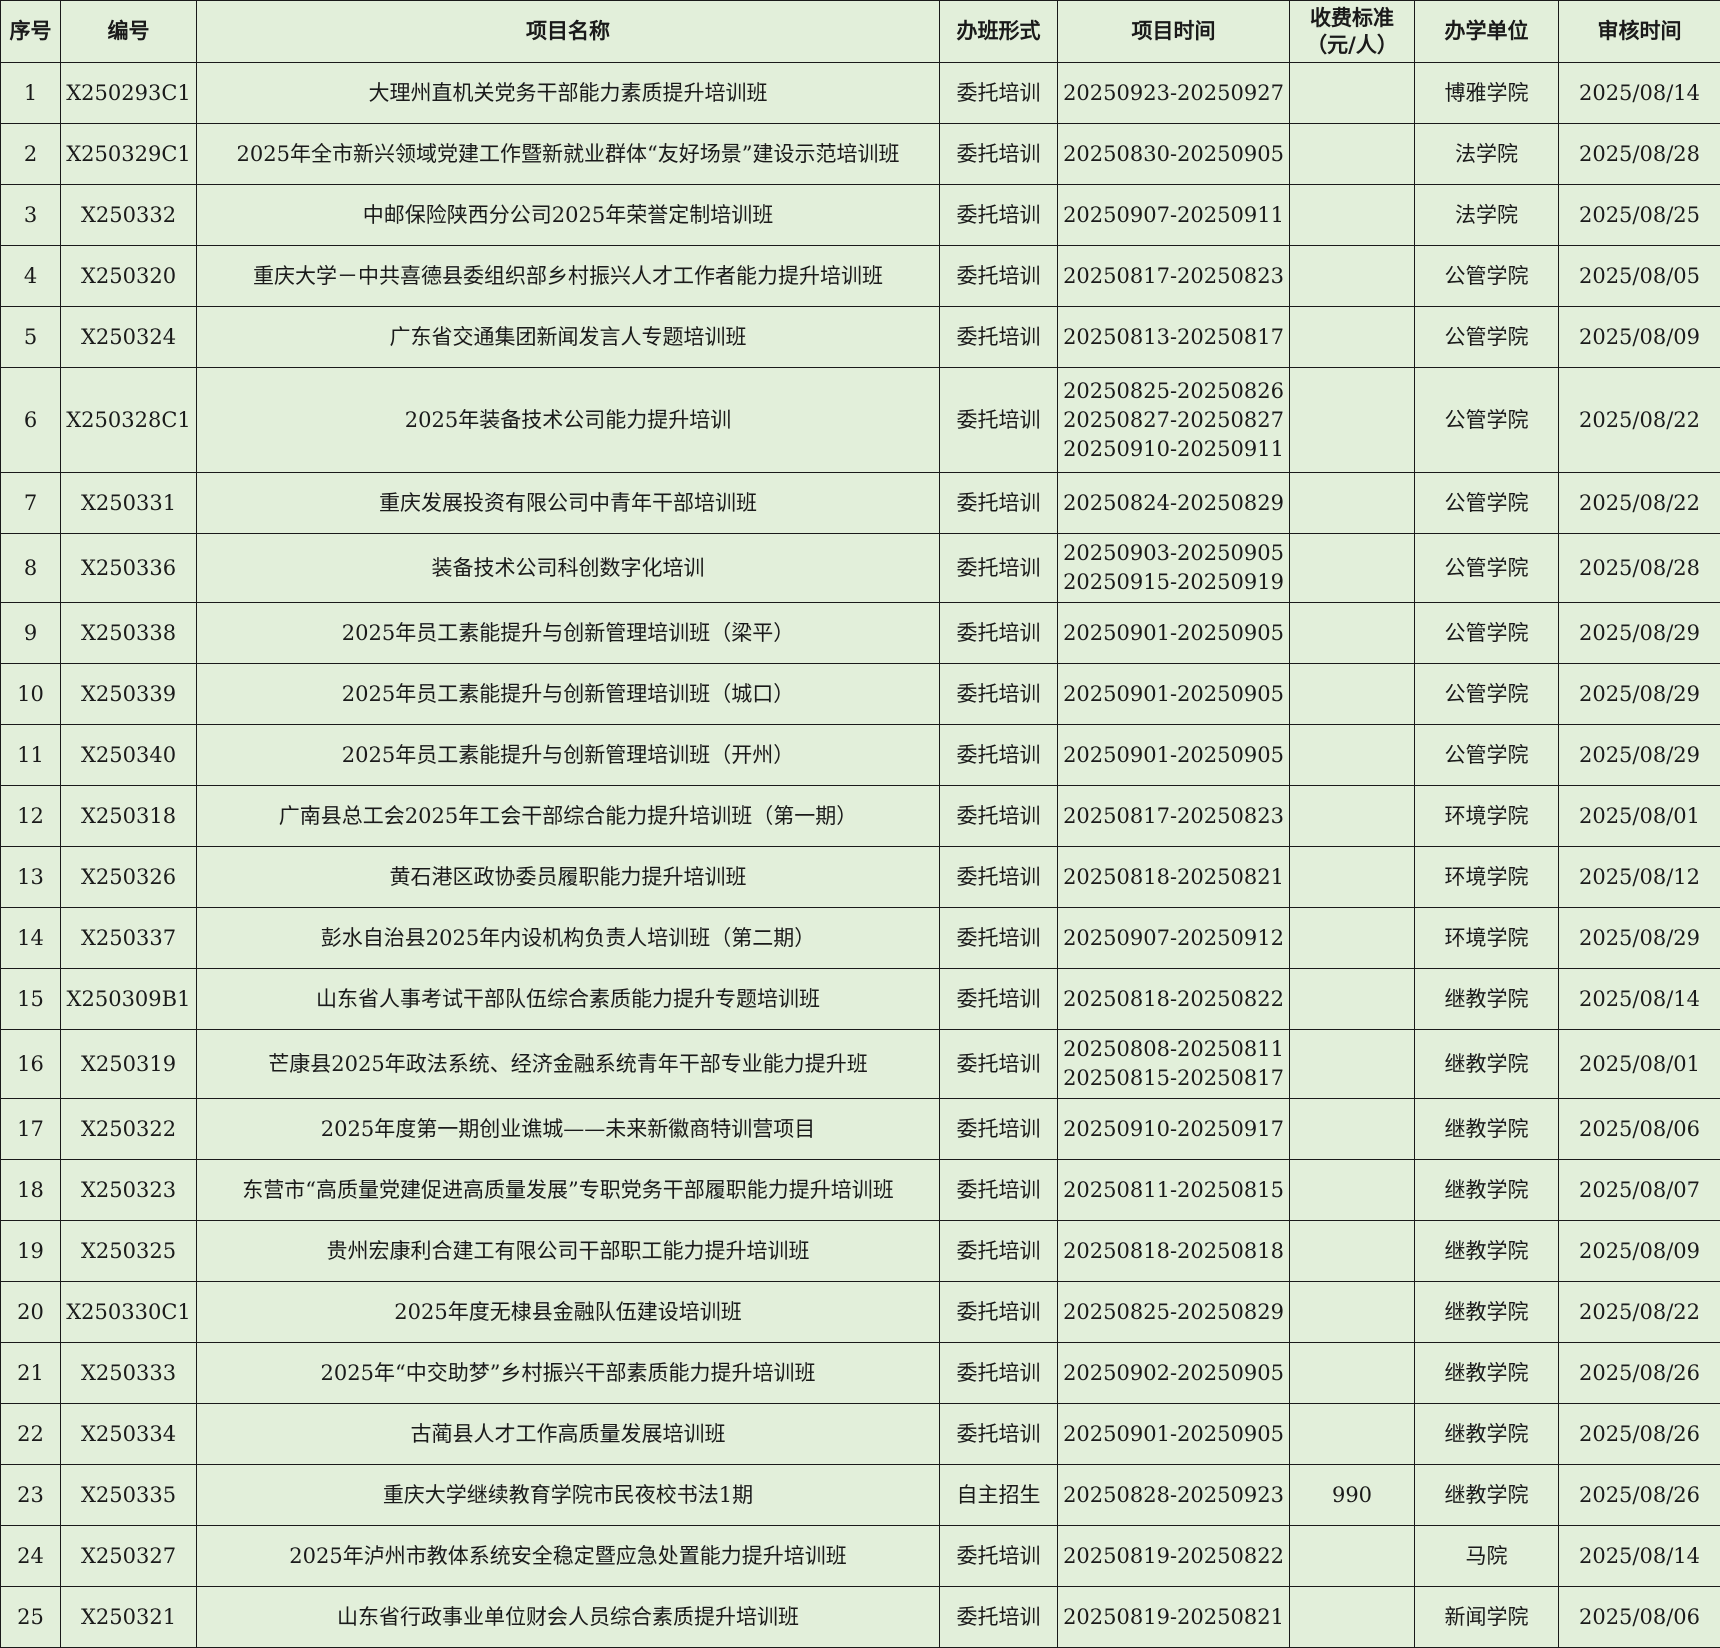 The image size is (1720, 1648). Describe the element at coordinates (568, 215) in the screenshot. I see `cell-project-name: 中邮保险陕西分公司2025年荣誉定制培训班` at that location.